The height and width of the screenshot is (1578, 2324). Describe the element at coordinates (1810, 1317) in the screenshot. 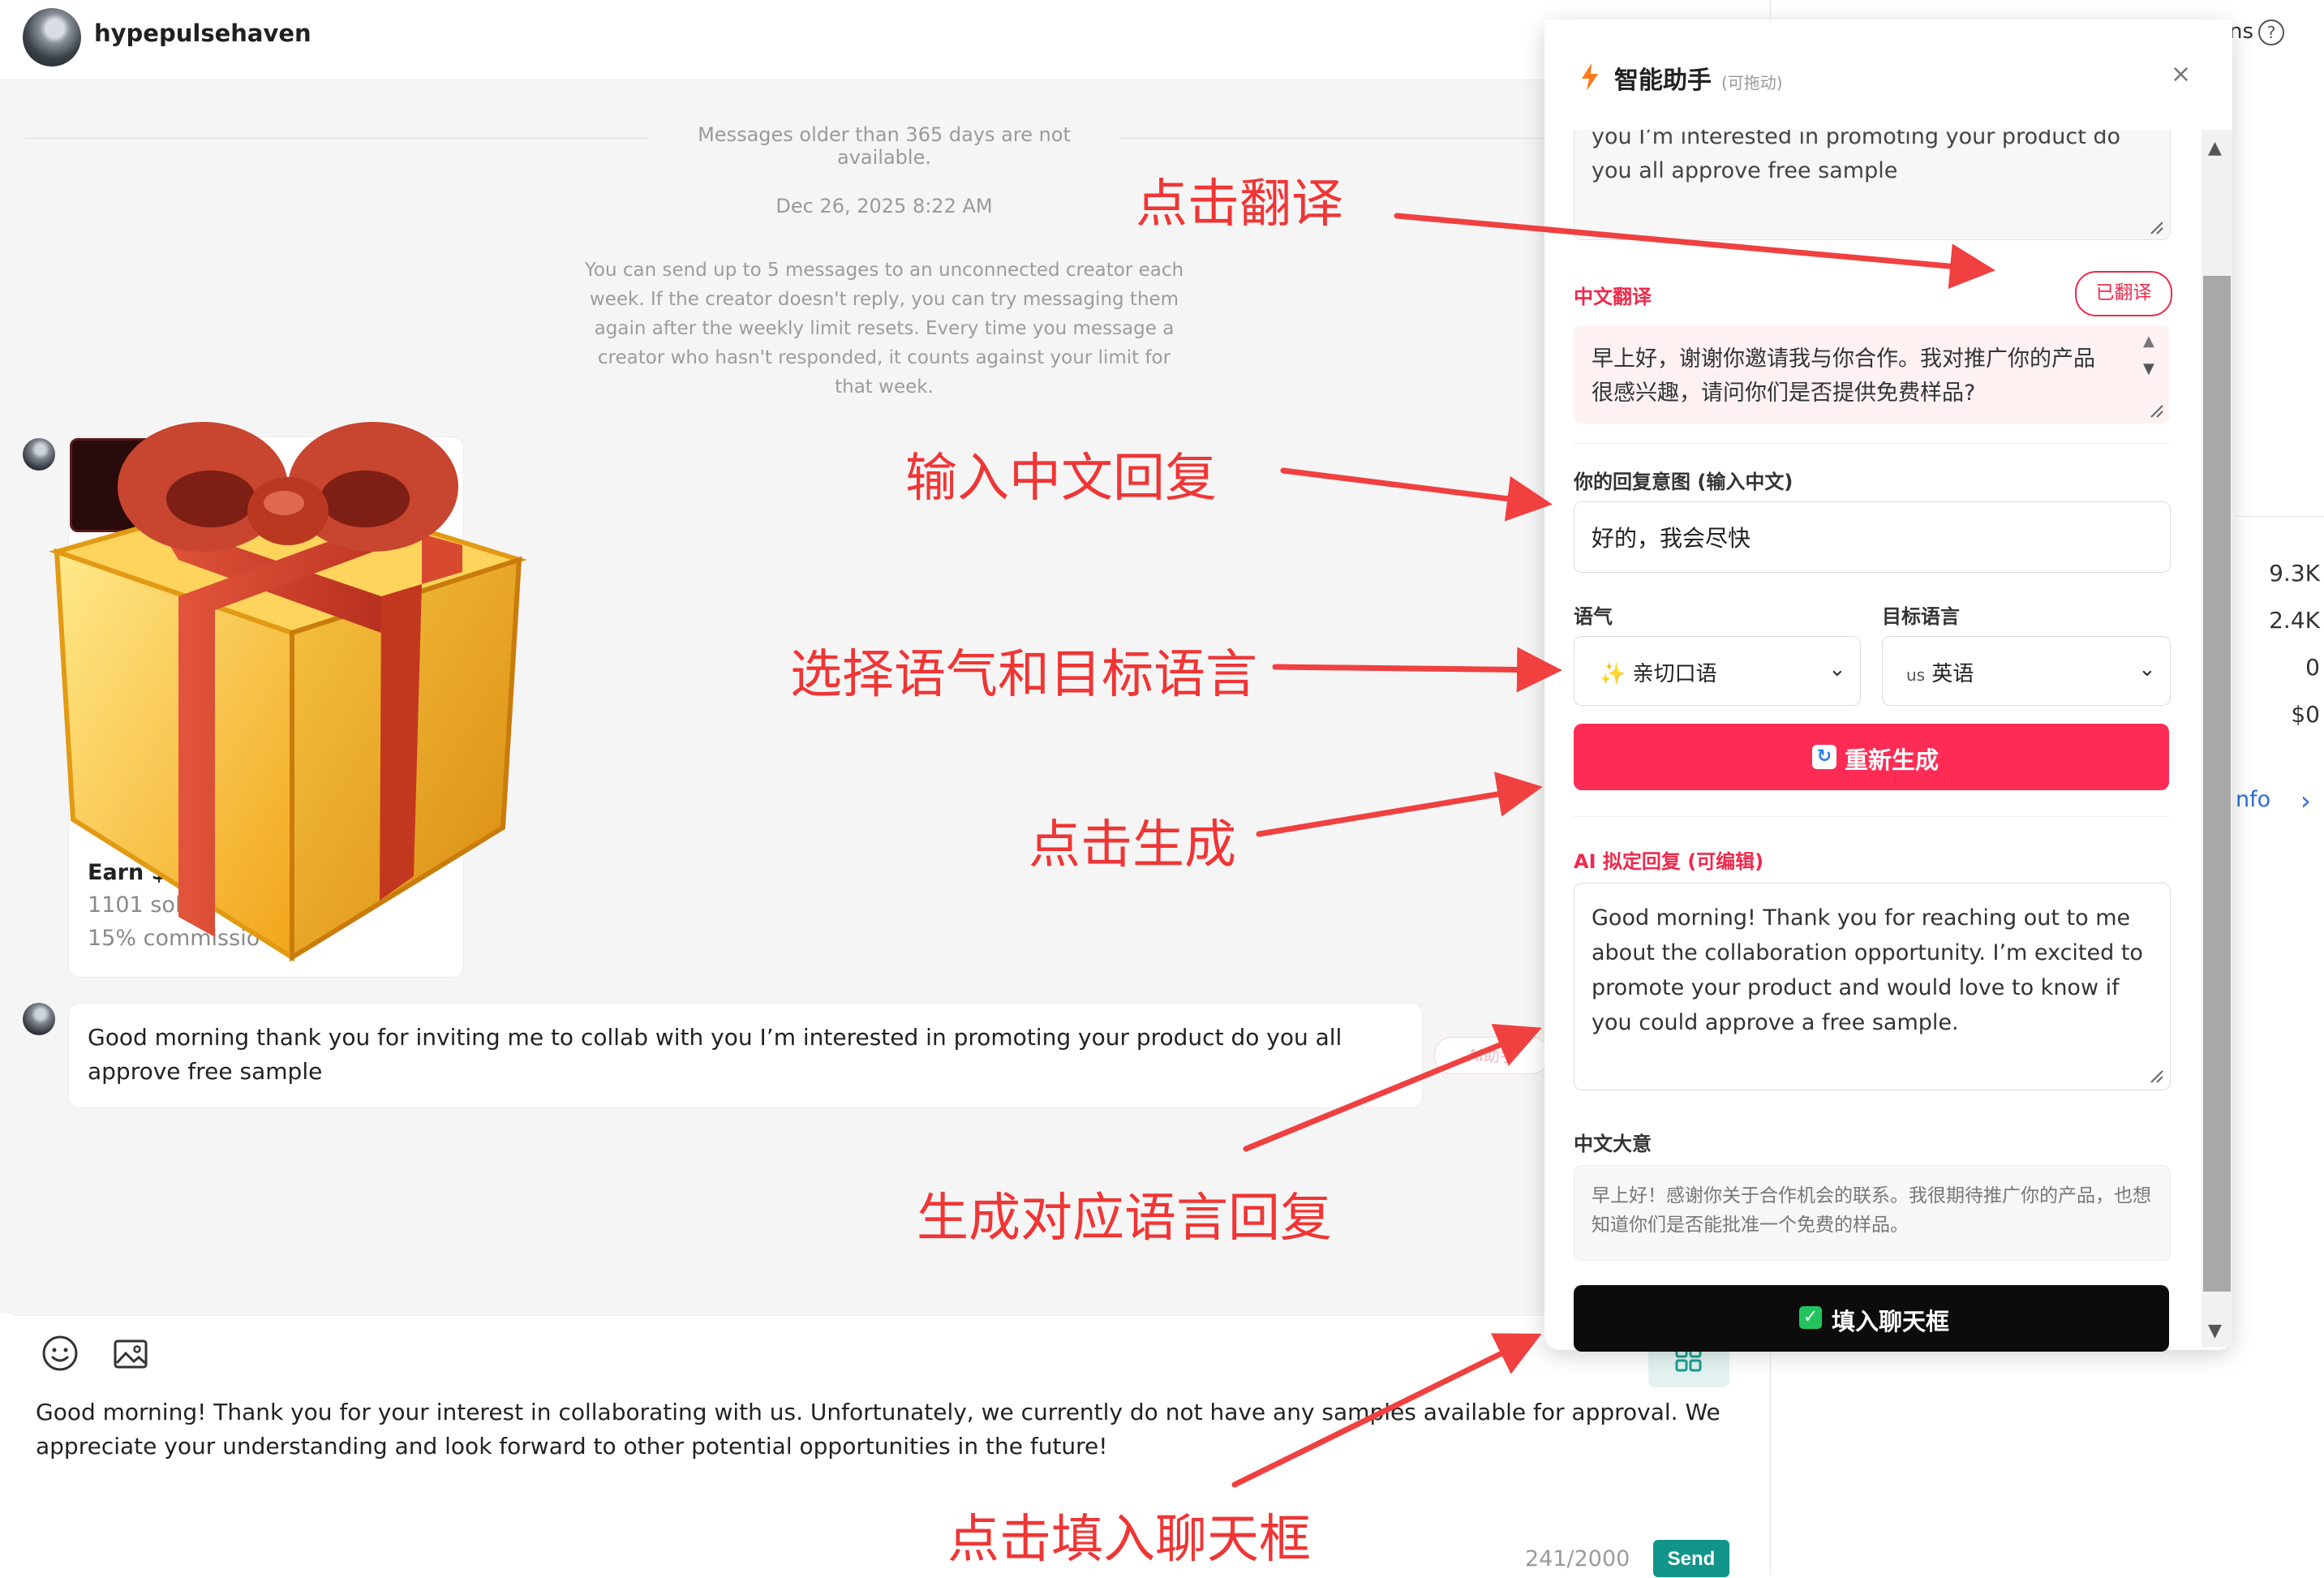

I see `checkmark-icon: ✓` at that location.